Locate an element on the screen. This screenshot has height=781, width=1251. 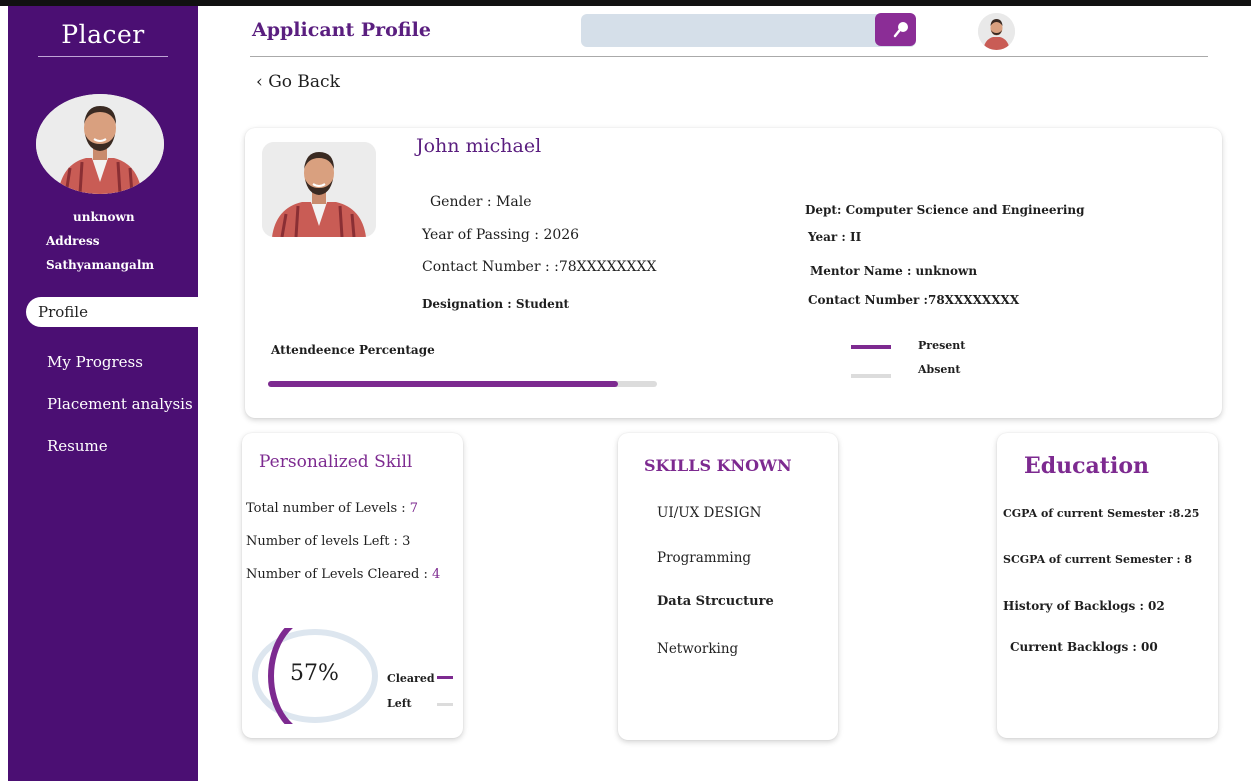
total-levels-value: 7 is located at coordinates (414, 508).